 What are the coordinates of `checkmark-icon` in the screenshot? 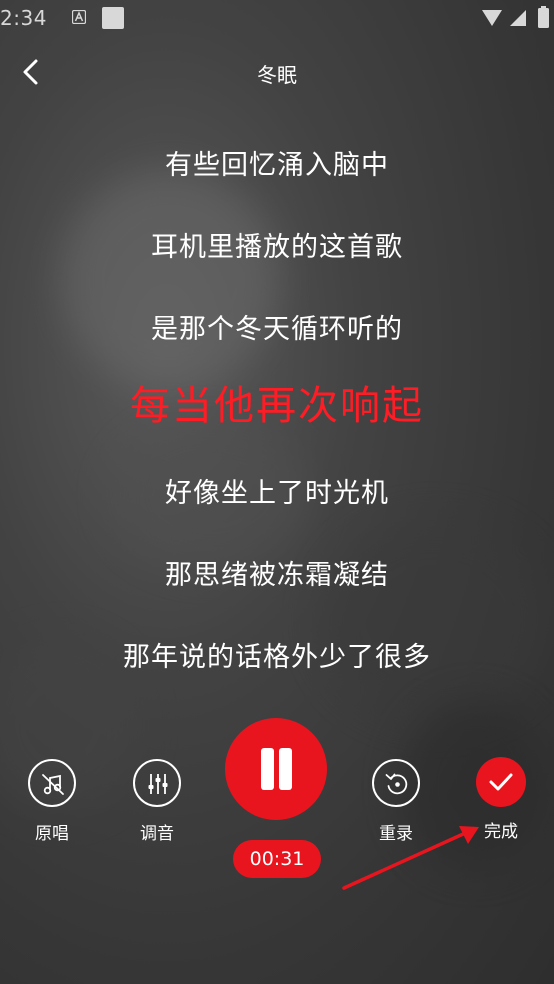 It's located at (501, 782).